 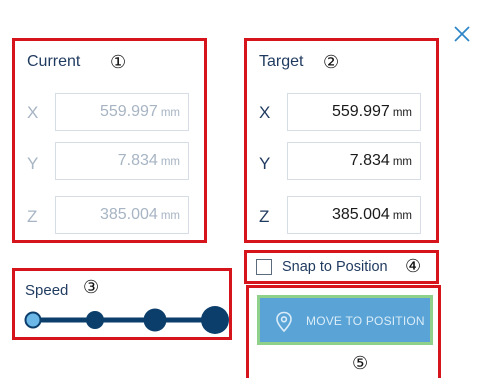 What do you see at coordinates (54, 61) in the screenshot?
I see `current-title: Current` at bounding box center [54, 61].